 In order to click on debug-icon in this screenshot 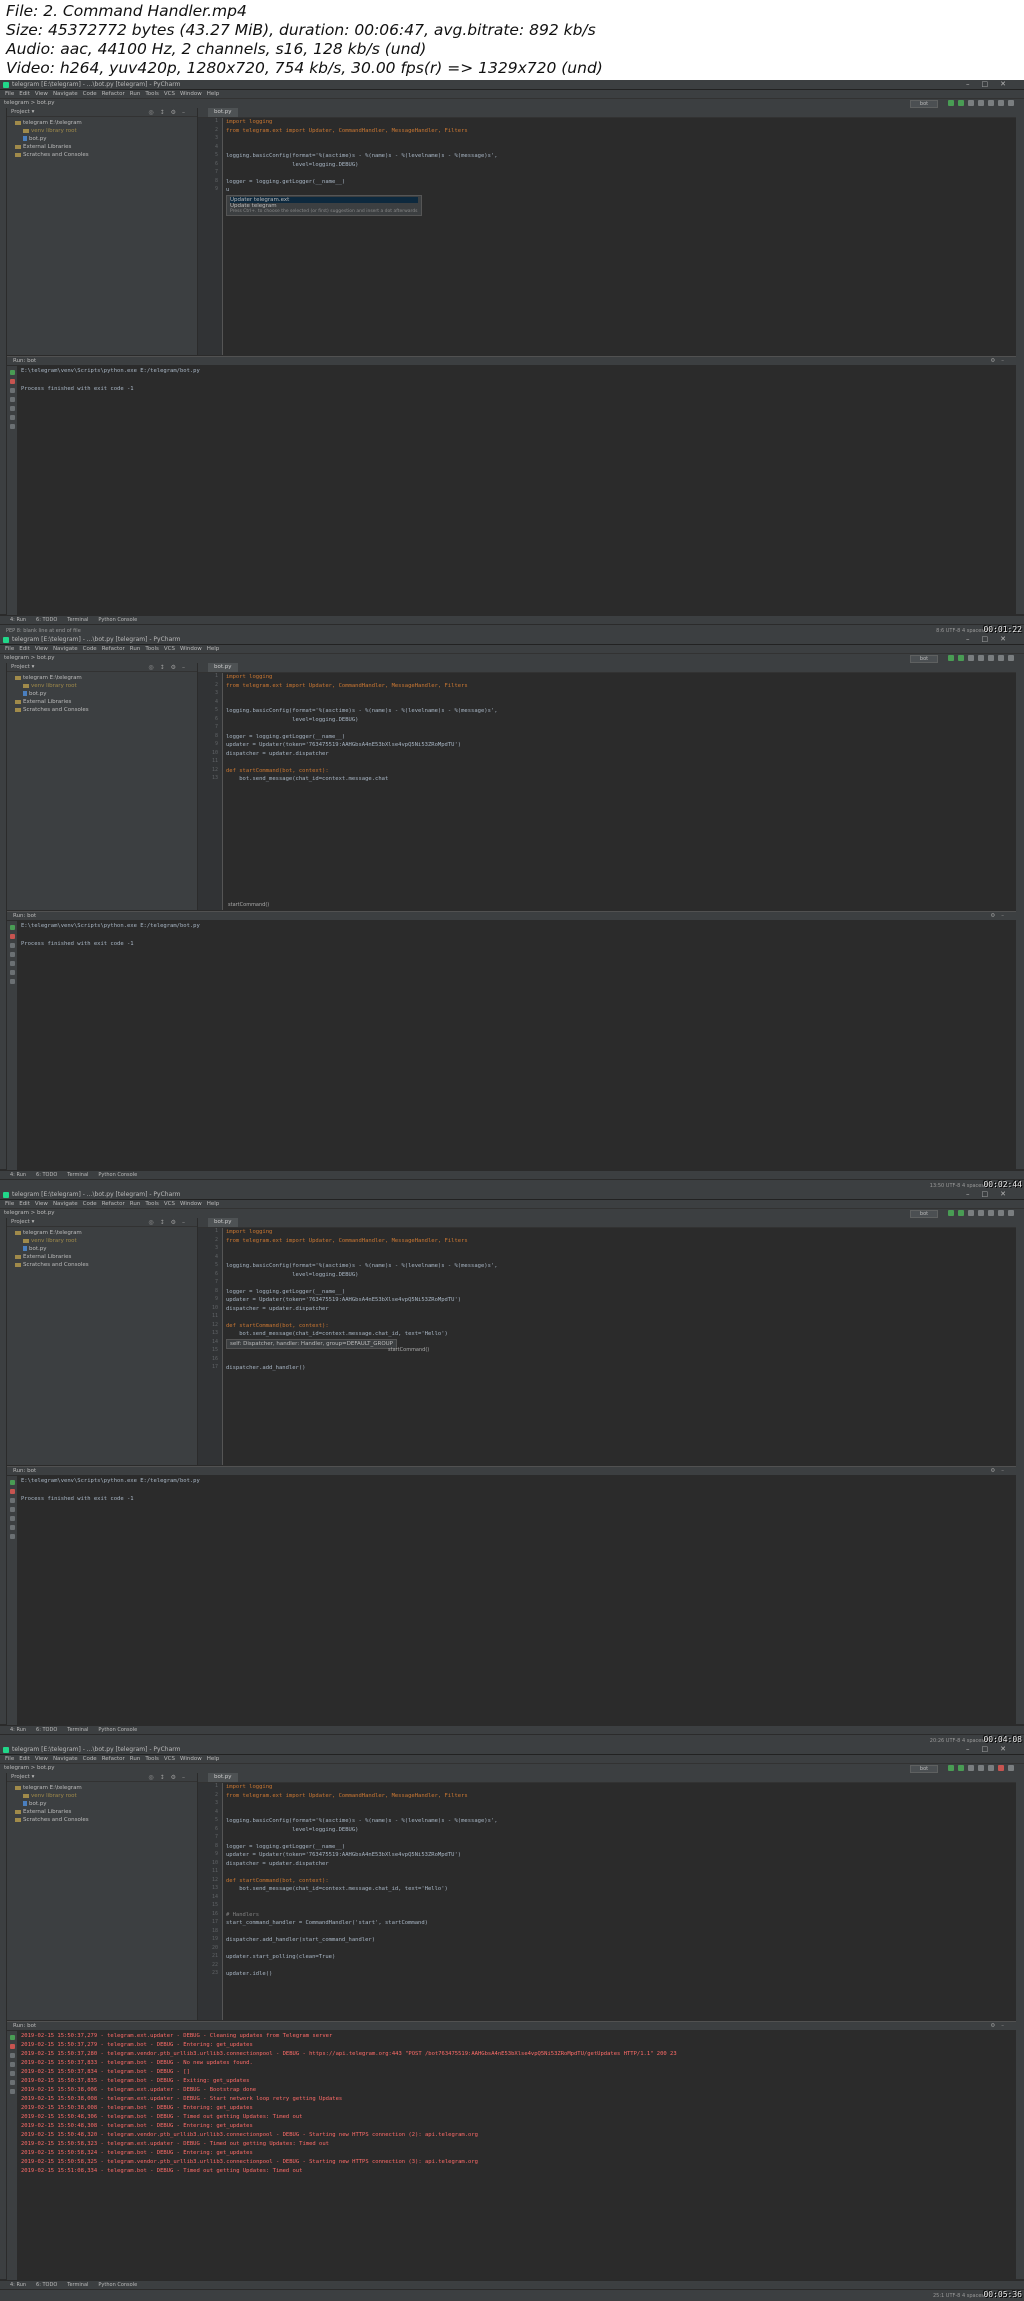, I will do `click(961, 658)`.